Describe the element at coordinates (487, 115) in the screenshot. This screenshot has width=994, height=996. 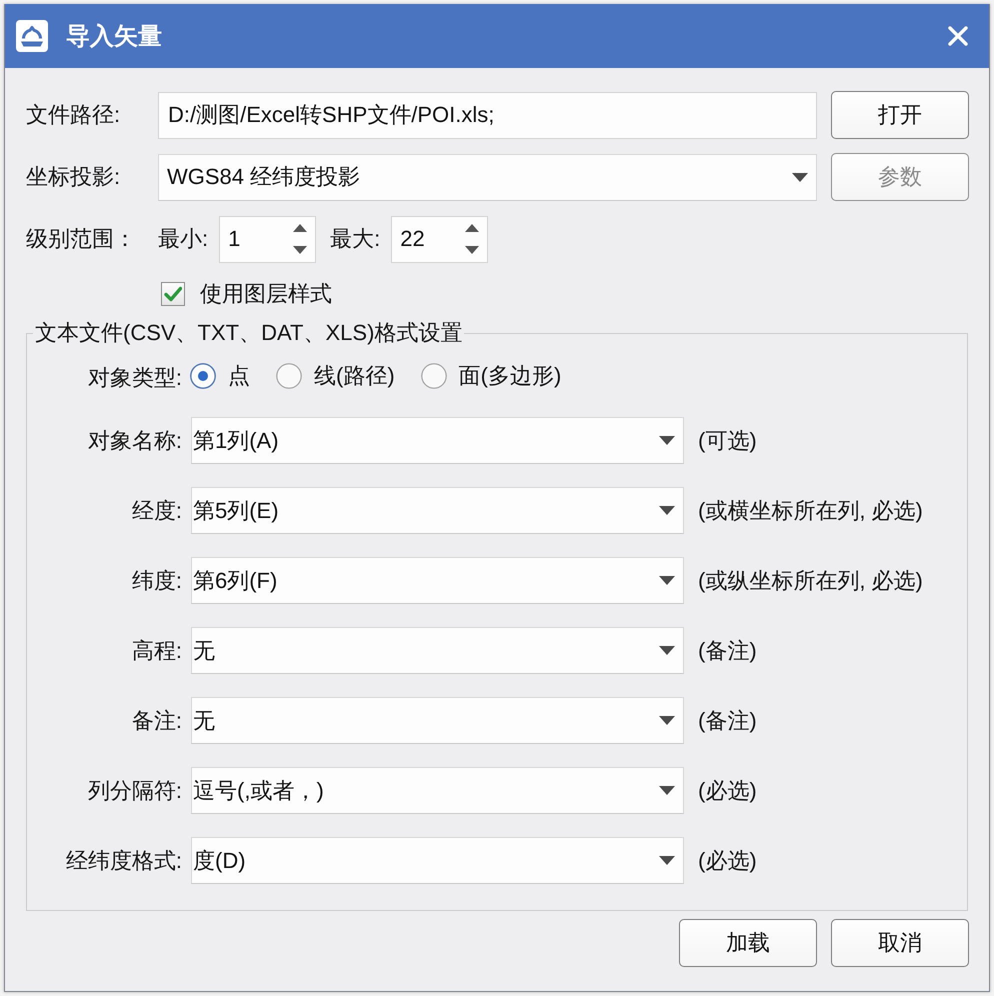
I see `text-field: D:/测图/Excel转SHP文件/POI.xls;` at that location.